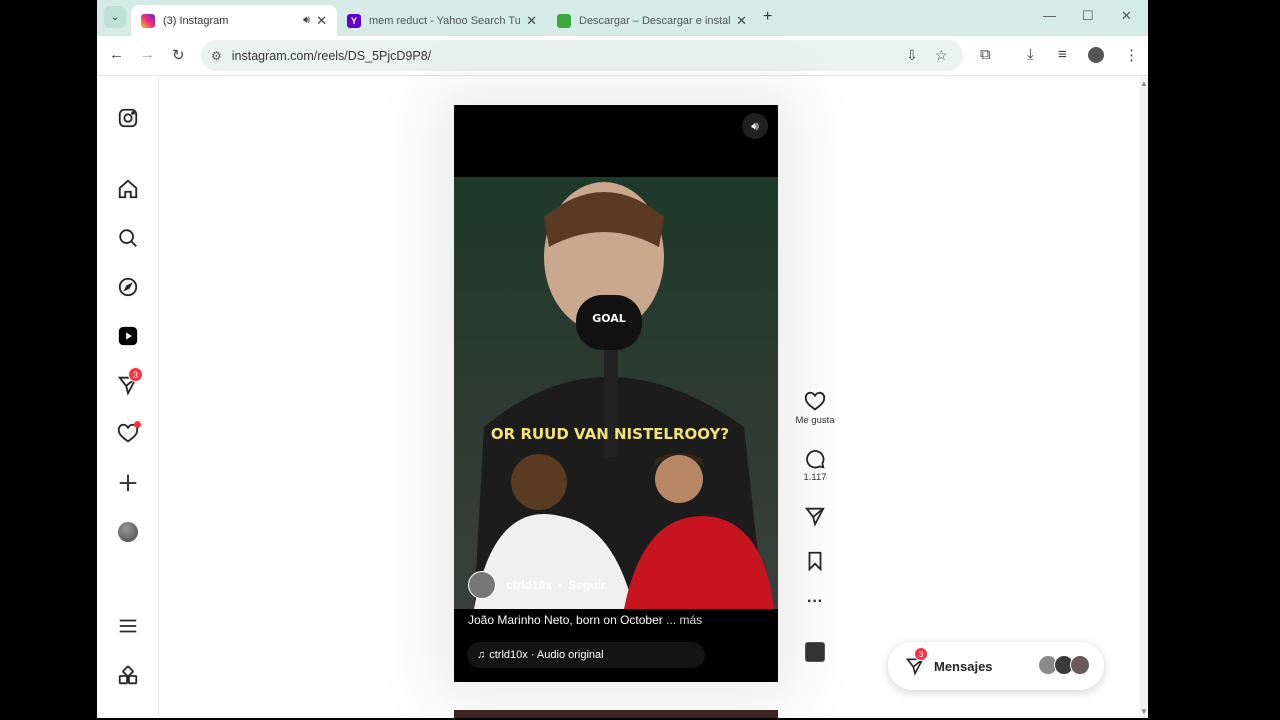 The height and width of the screenshot is (720, 1280). What do you see at coordinates (1064, 665) in the screenshot?
I see `conversation-avatars` at bounding box center [1064, 665].